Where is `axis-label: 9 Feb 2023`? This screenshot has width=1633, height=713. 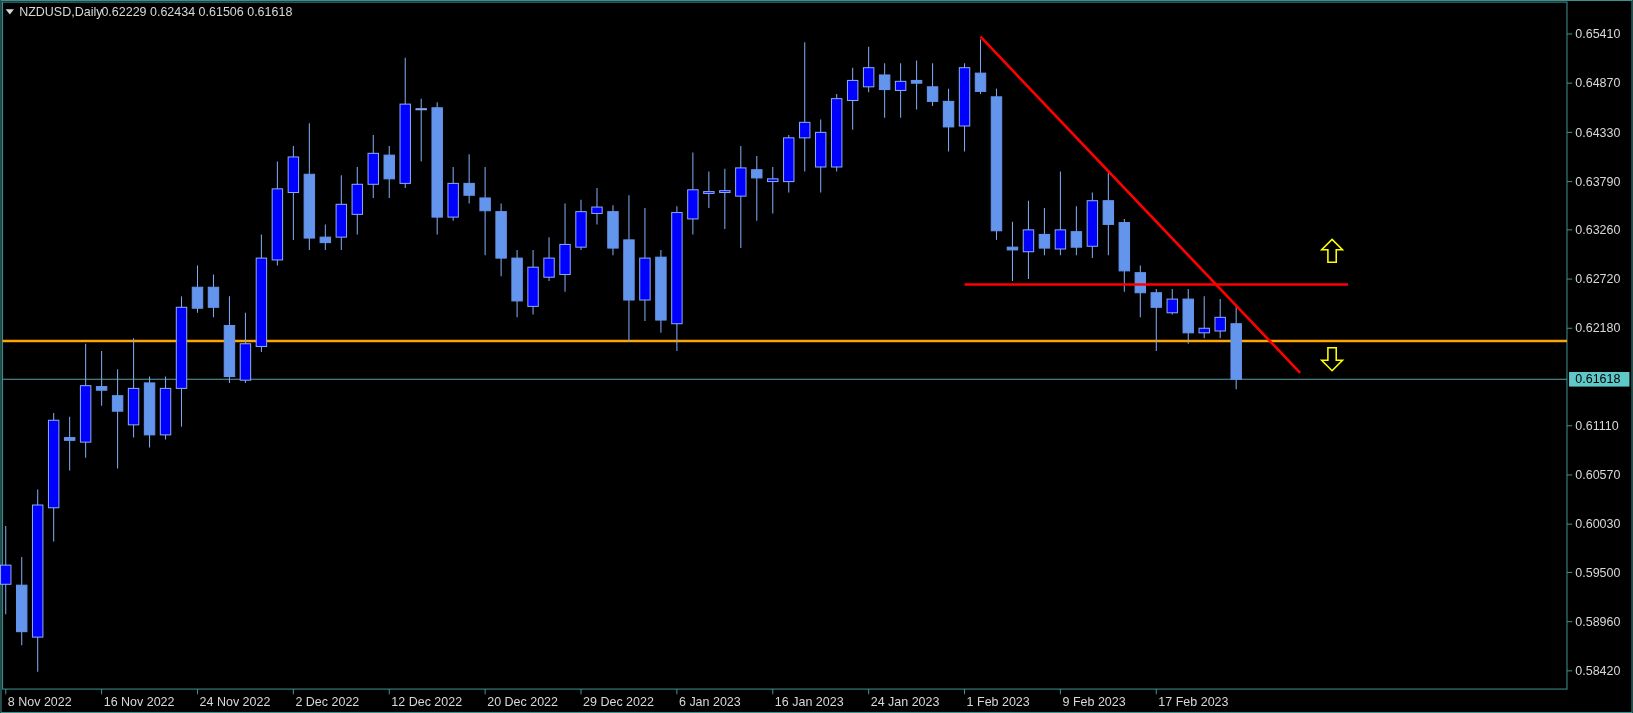
axis-label: 9 Feb 2023 is located at coordinates (1094, 701).